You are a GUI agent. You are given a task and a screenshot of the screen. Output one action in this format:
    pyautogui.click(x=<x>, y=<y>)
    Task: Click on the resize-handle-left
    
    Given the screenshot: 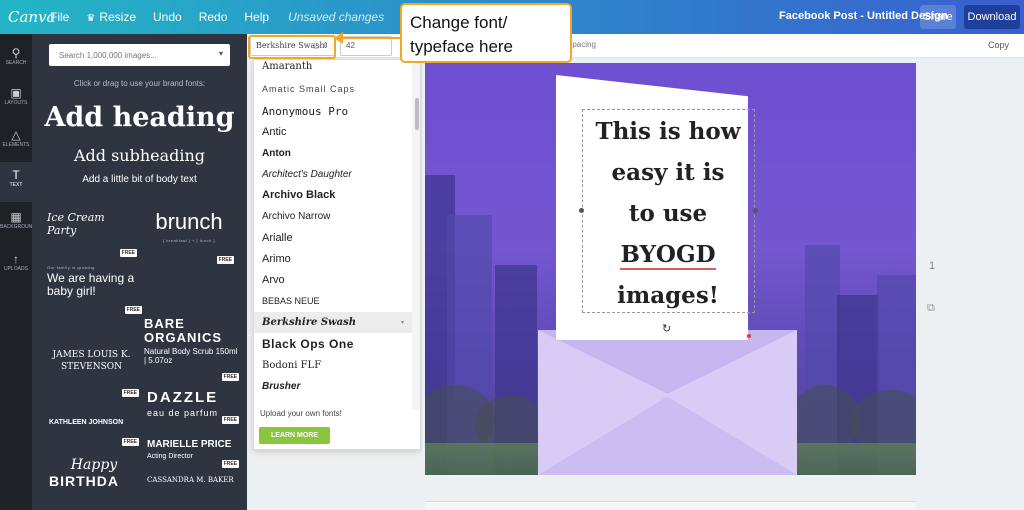 What is the action you would take?
    pyautogui.click(x=581, y=210)
    